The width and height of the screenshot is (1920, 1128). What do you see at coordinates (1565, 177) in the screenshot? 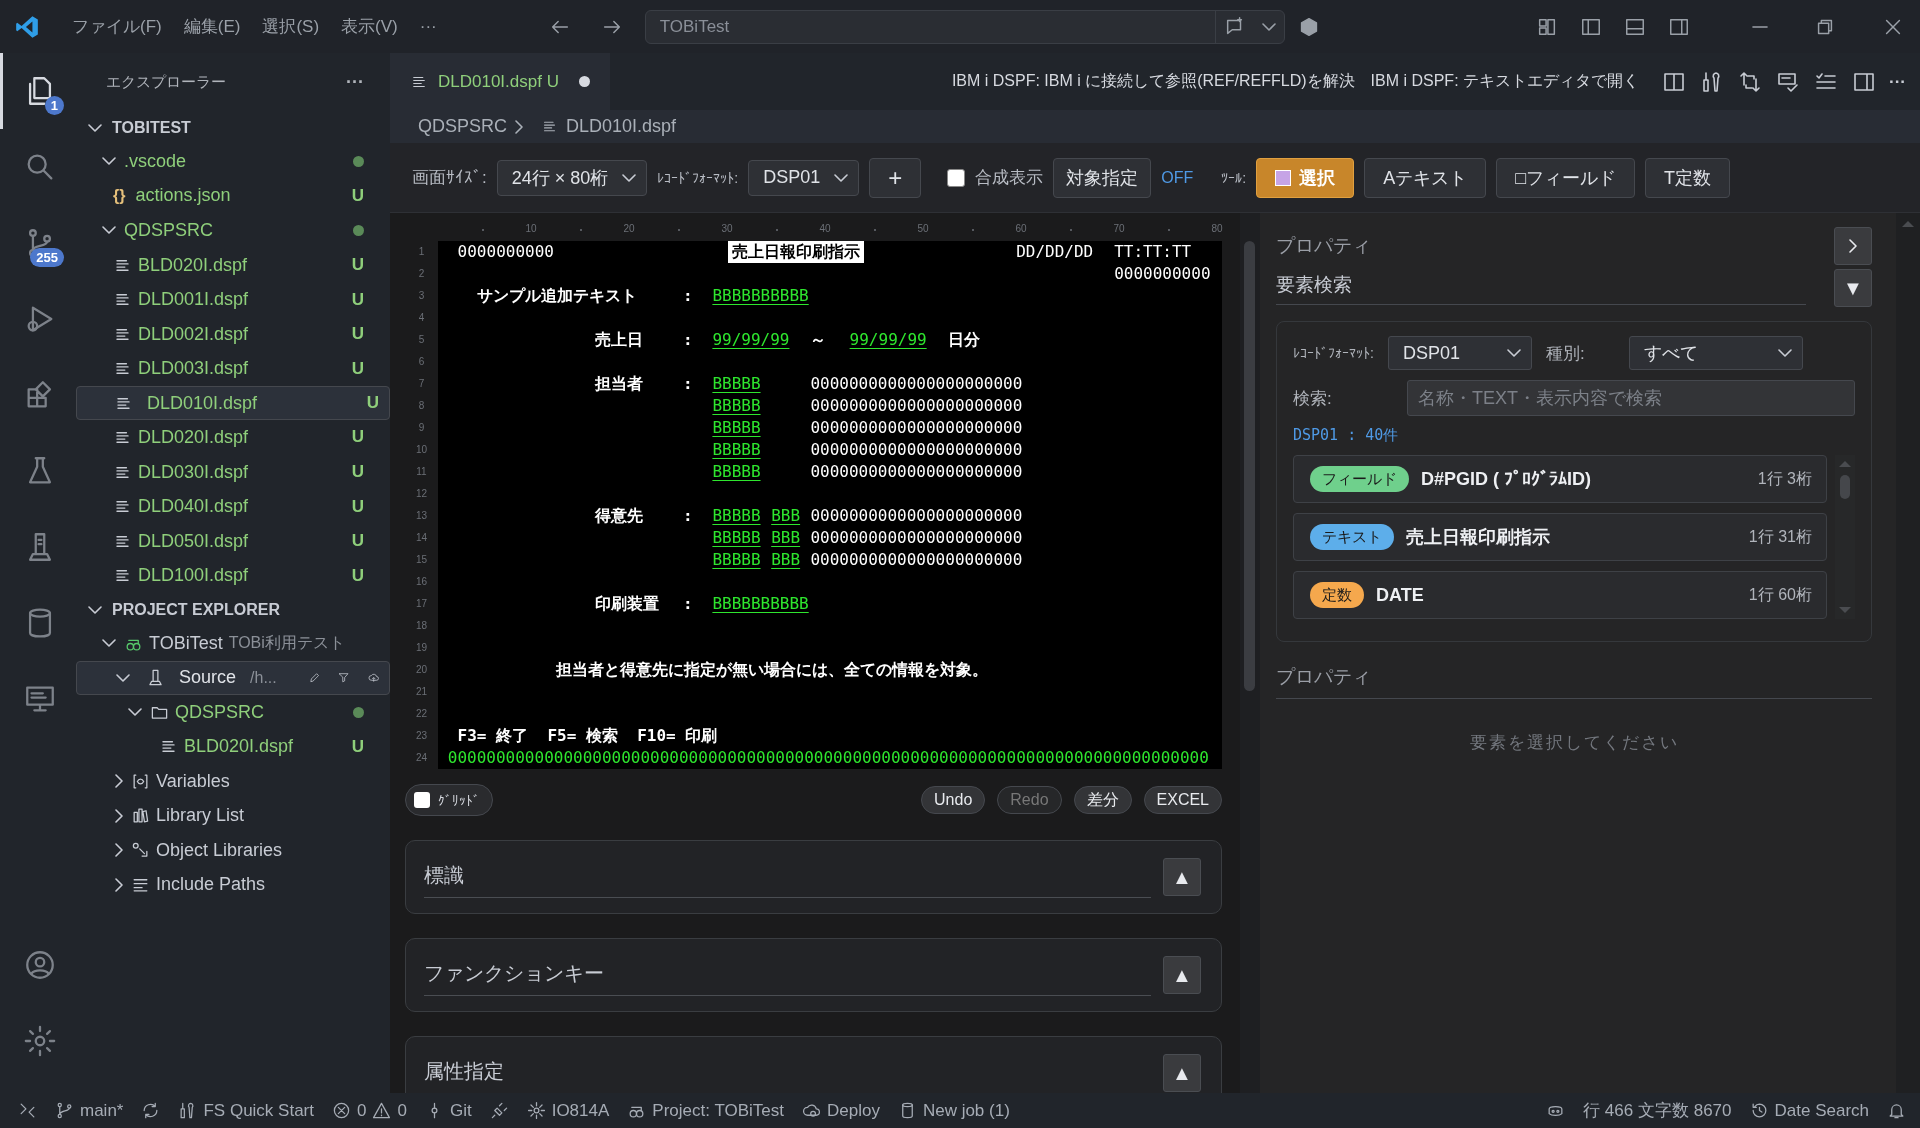
I see `tool-button: □フィールド` at bounding box center [1565, 177].